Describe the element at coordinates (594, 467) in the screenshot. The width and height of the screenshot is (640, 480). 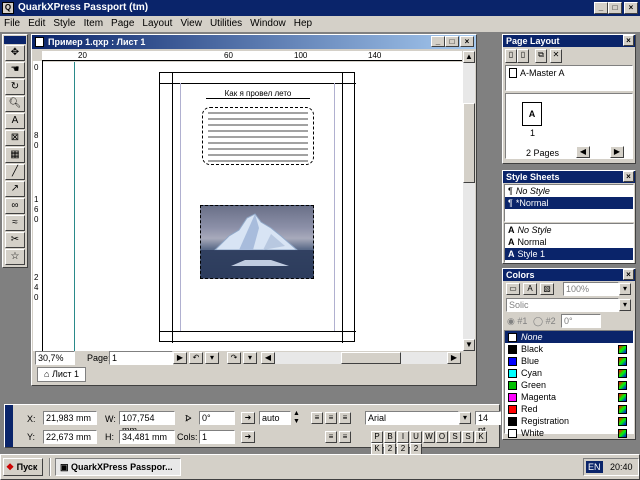
I see `language-indicator: EN` at that location.